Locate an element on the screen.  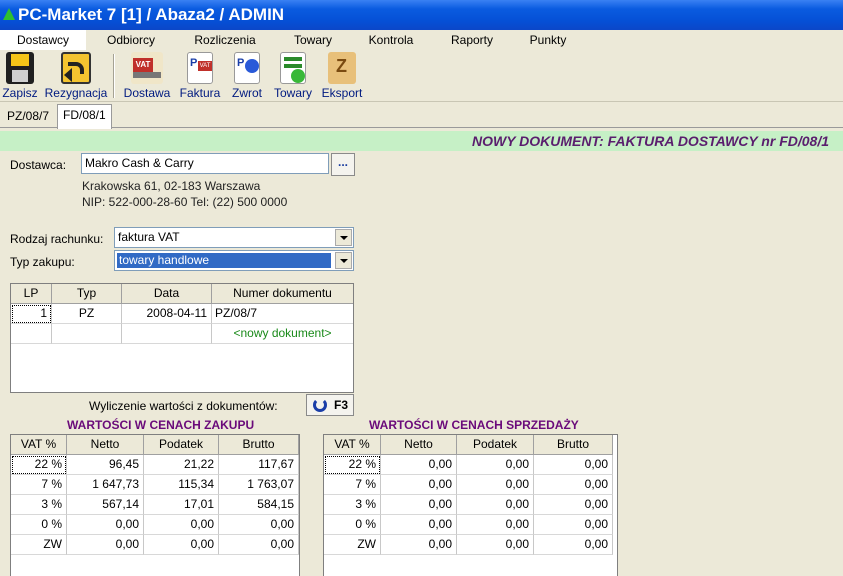
goods-label: Towary is located at coordinates (292, 93).